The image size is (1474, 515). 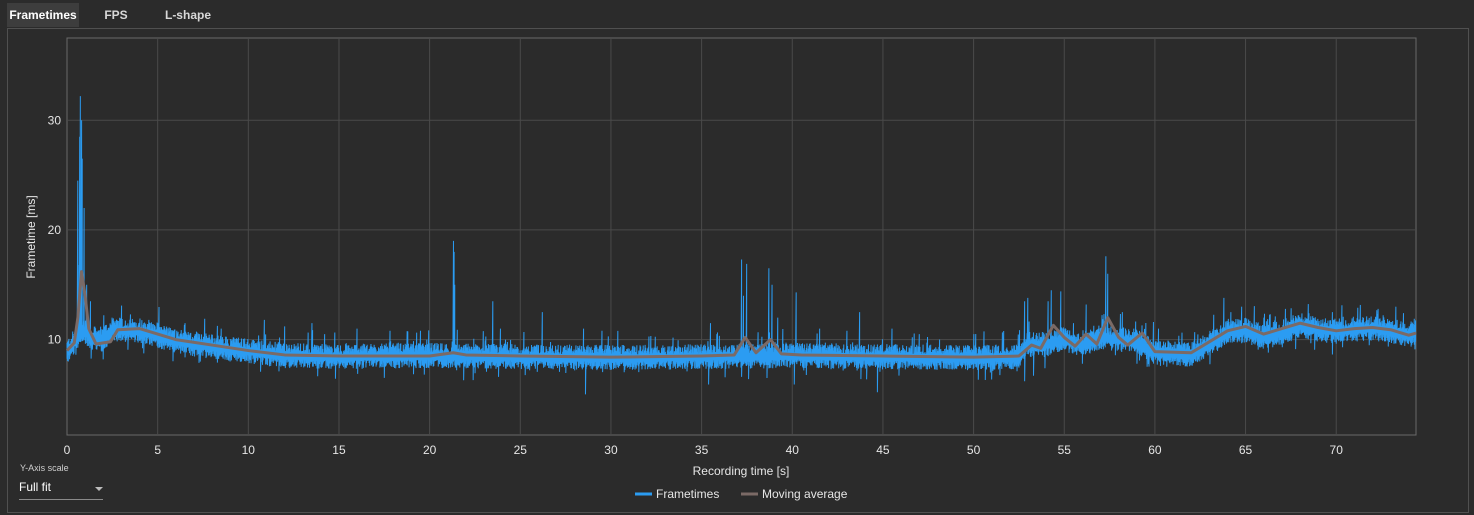 What do you see at coordinates (521, 450) in the screenshot?
I see `x-tick-label: 25` at bounding box center [521, 450].